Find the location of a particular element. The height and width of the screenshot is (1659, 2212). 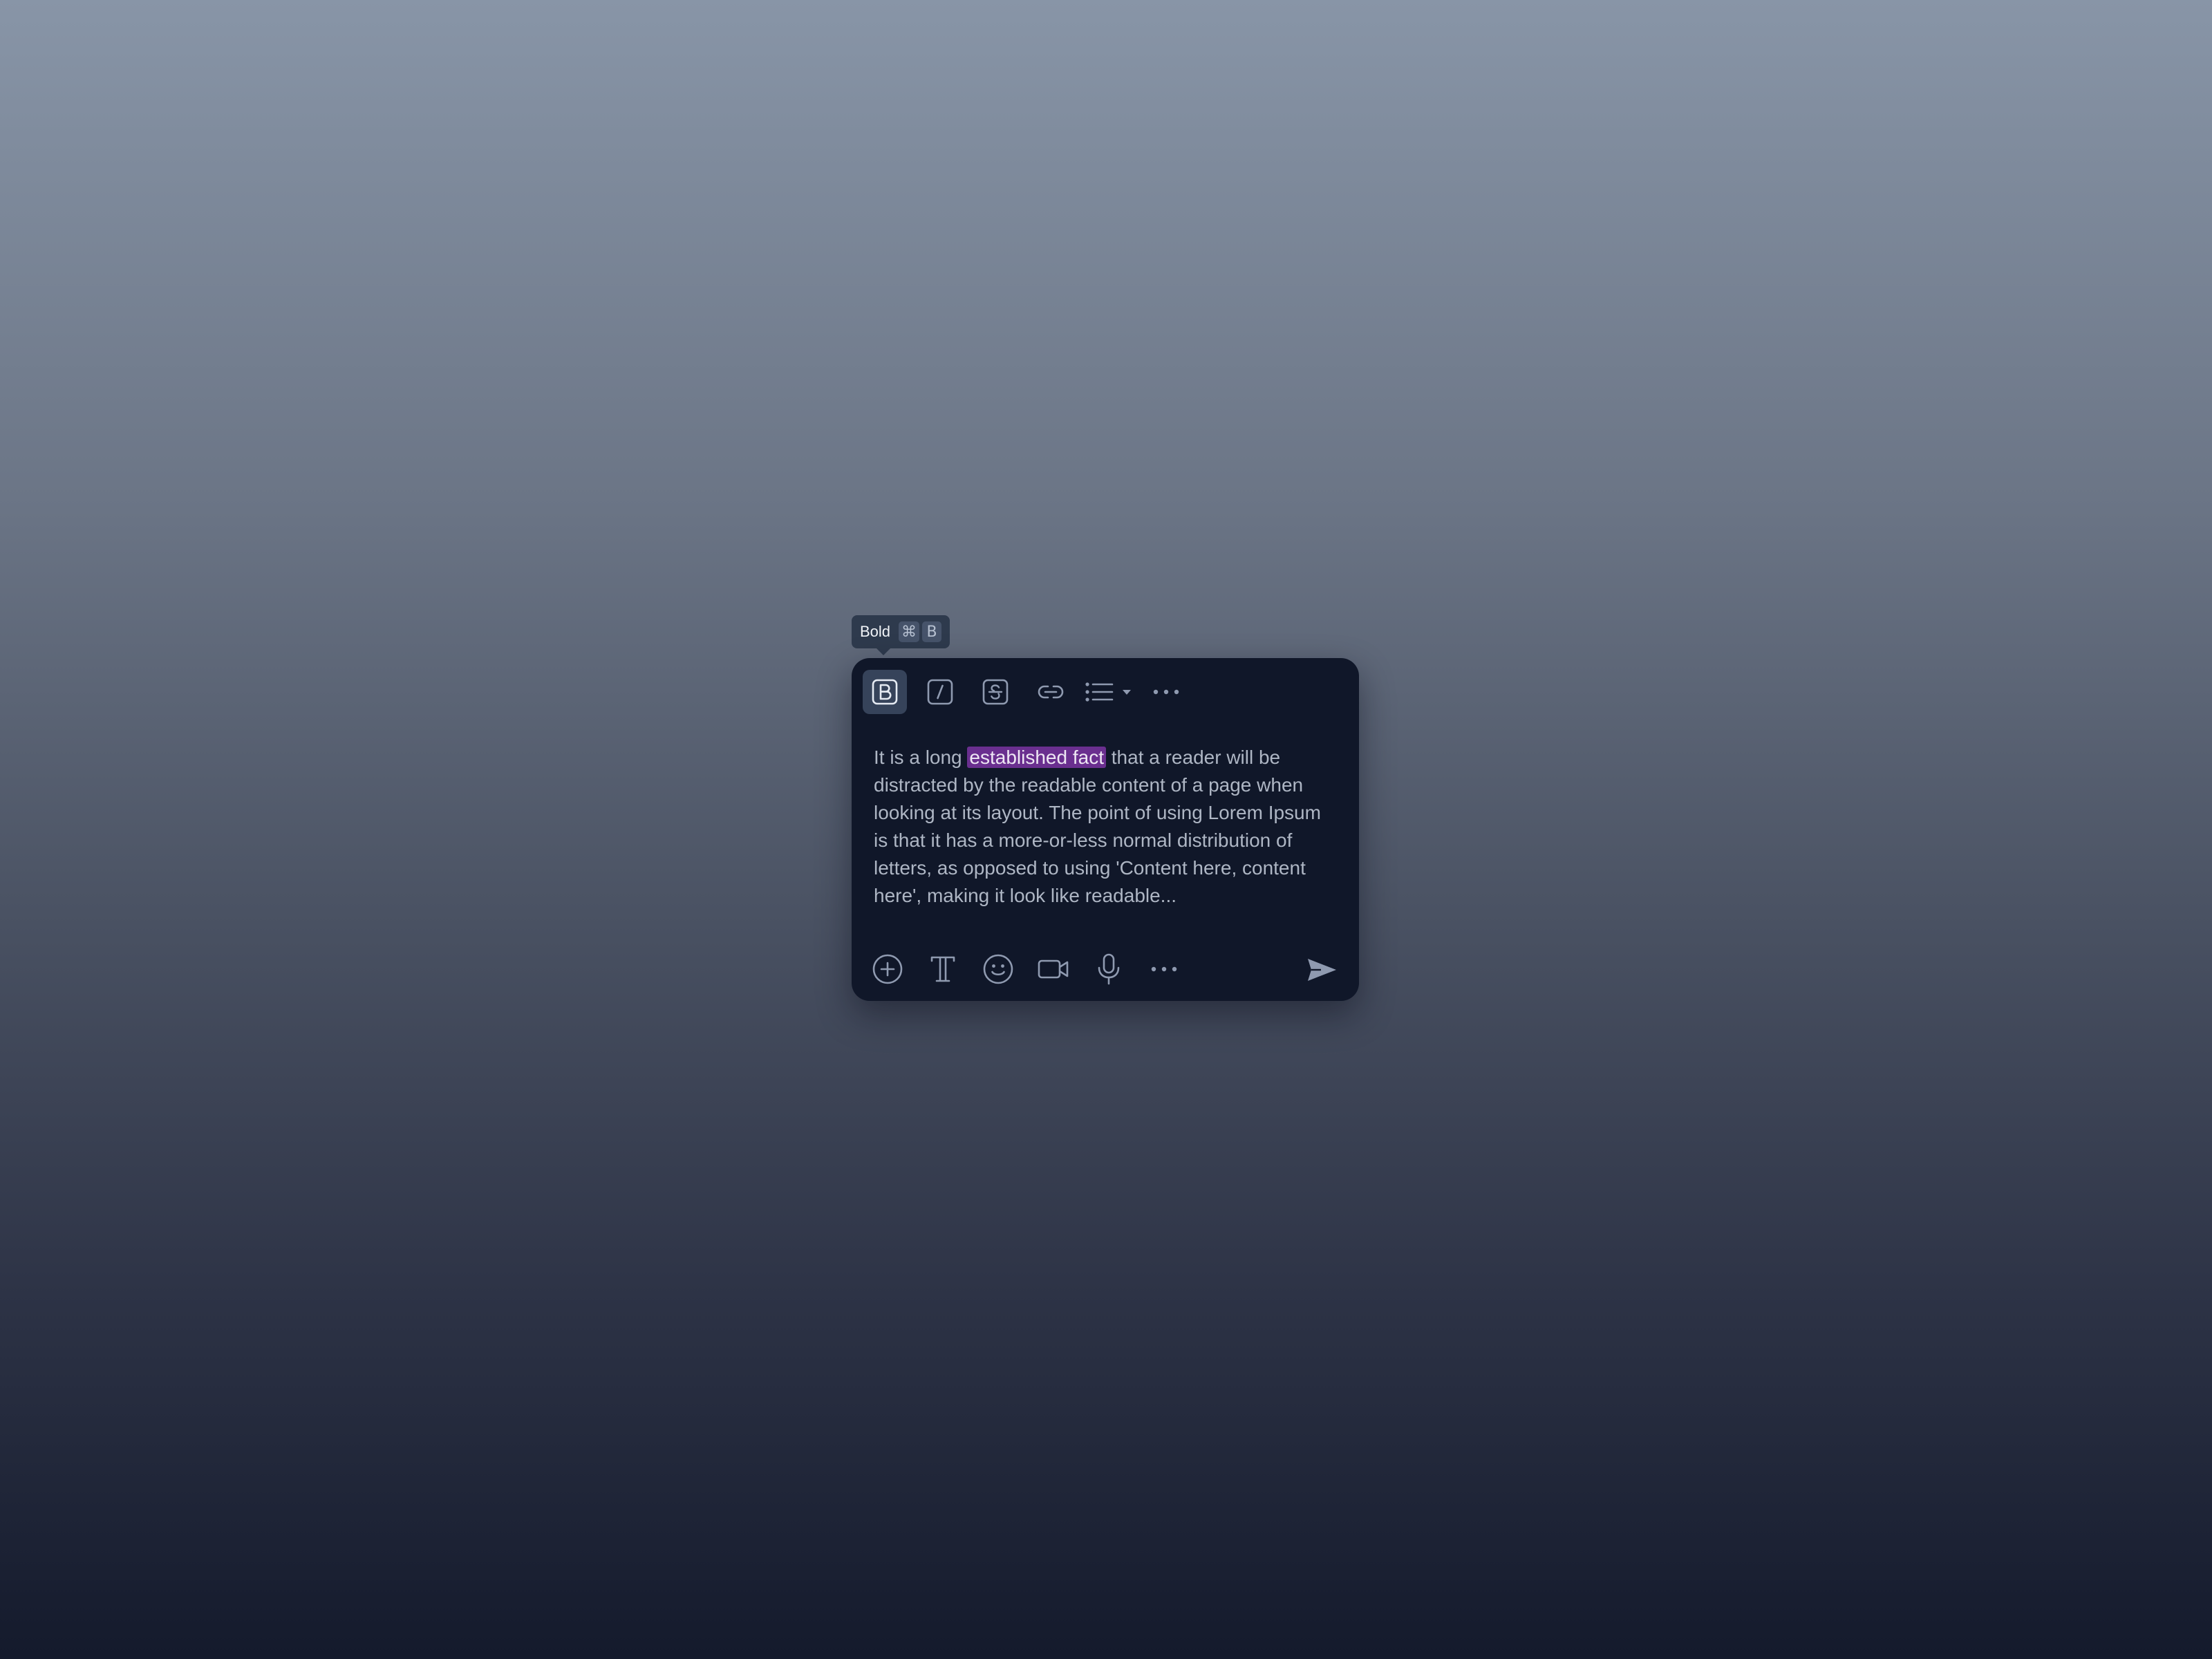

text-format-icon is located at coordinates (943, 969).